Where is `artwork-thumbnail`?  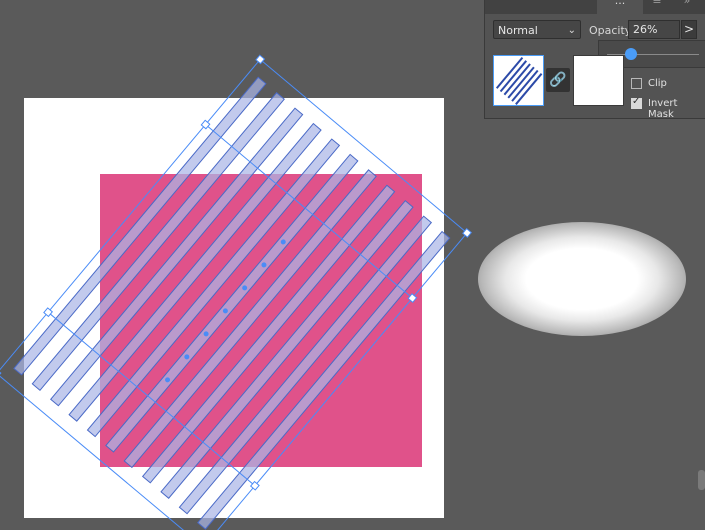 artwork-thumbnail is located at coordinates (518, 80).